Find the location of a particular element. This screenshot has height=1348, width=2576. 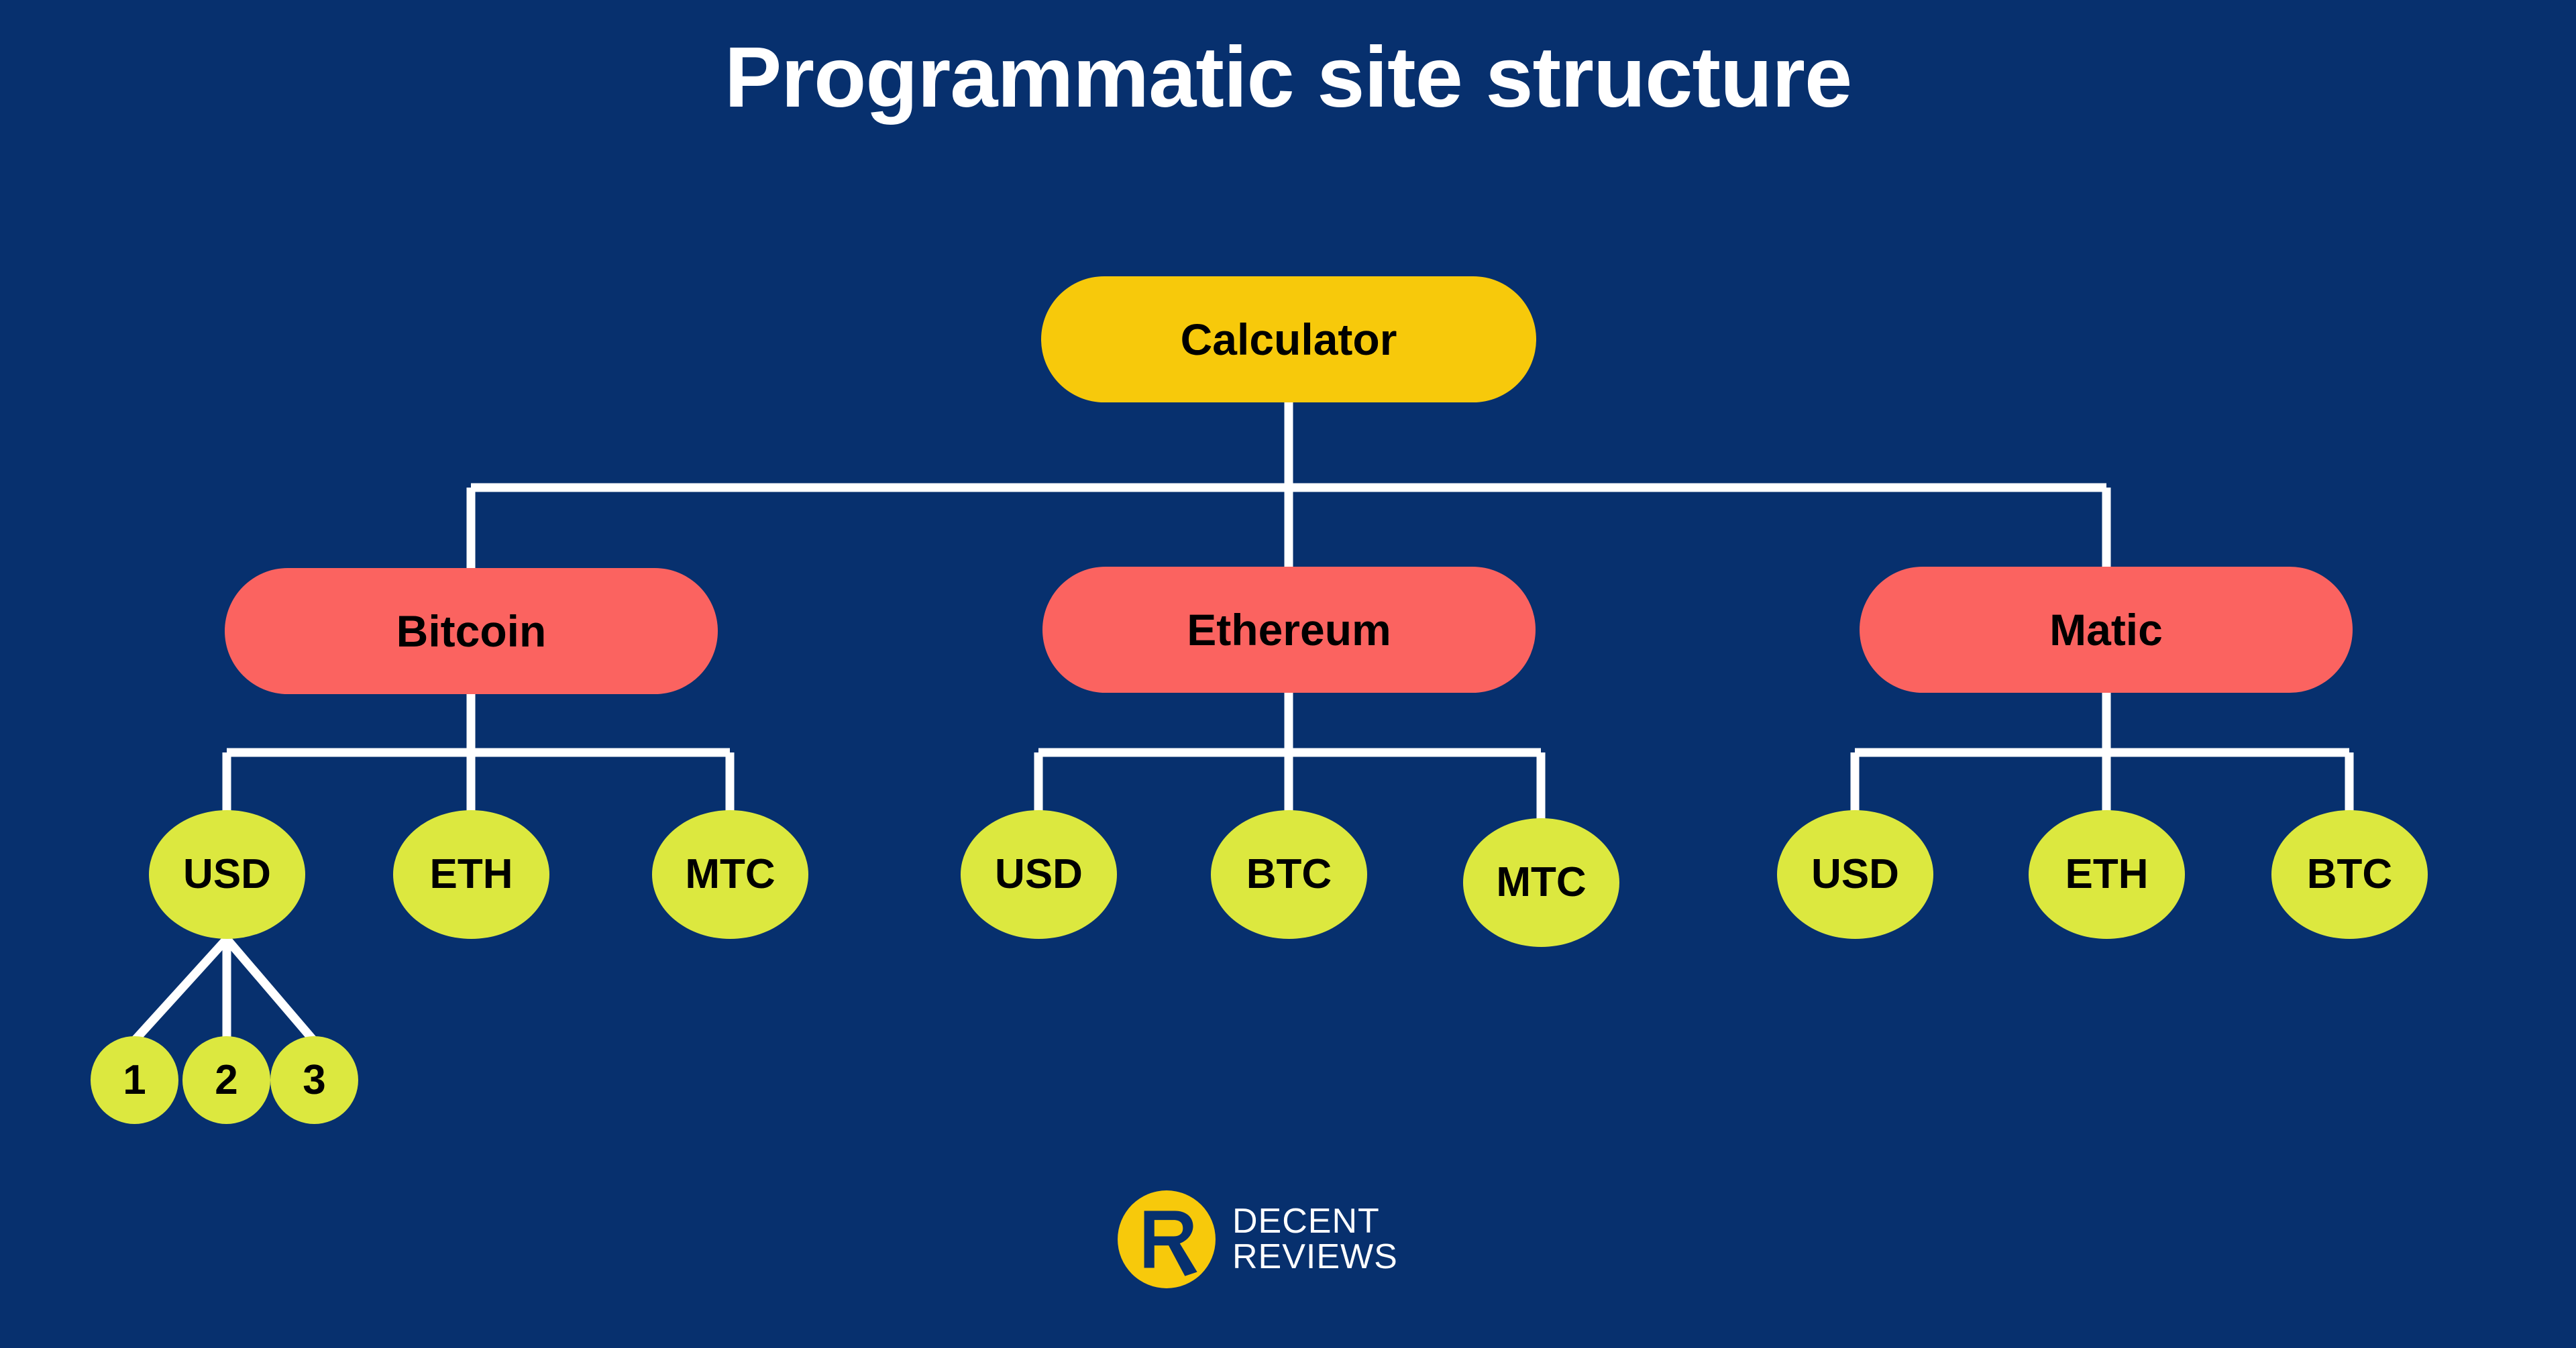

node-matic-btc-label: BTC is located at coordinates (2349, 874).